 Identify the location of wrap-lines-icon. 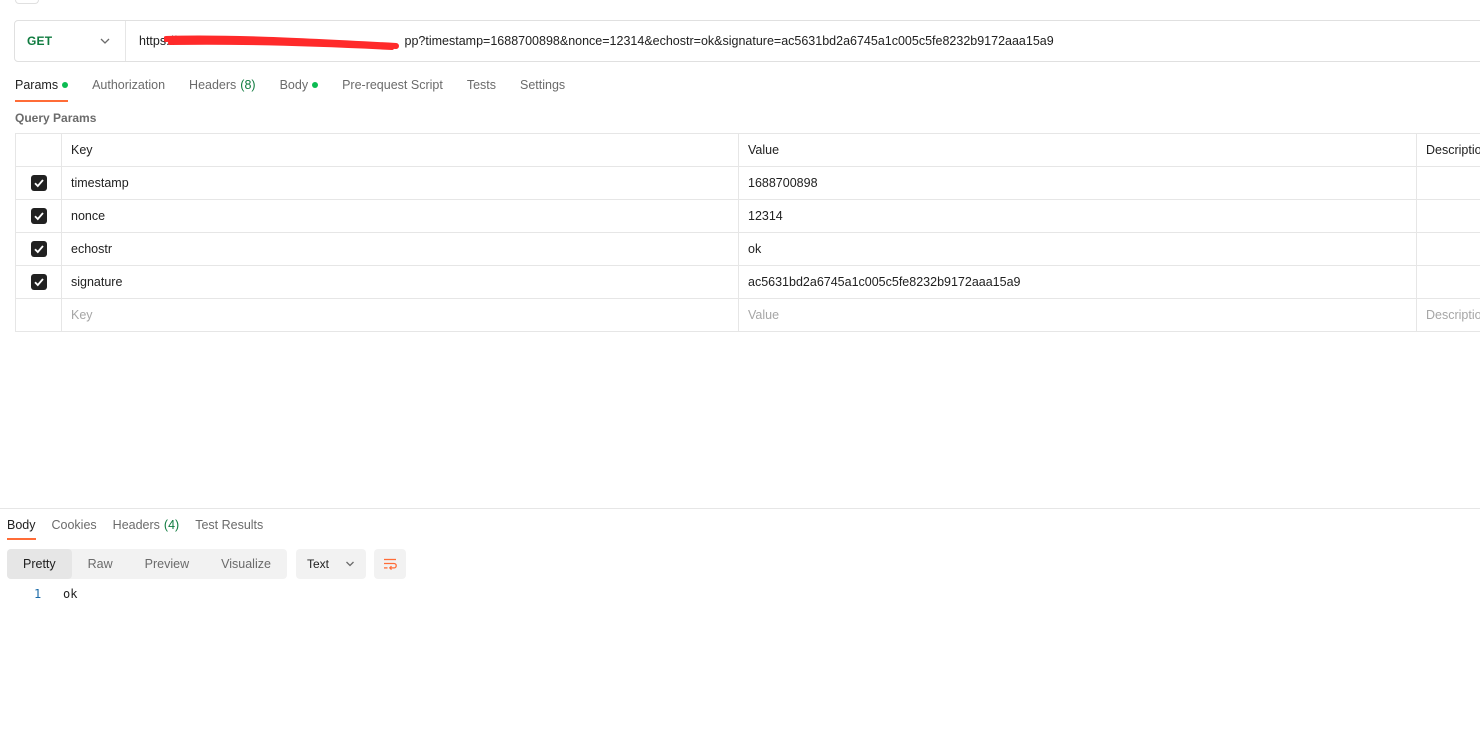
(390, 564).